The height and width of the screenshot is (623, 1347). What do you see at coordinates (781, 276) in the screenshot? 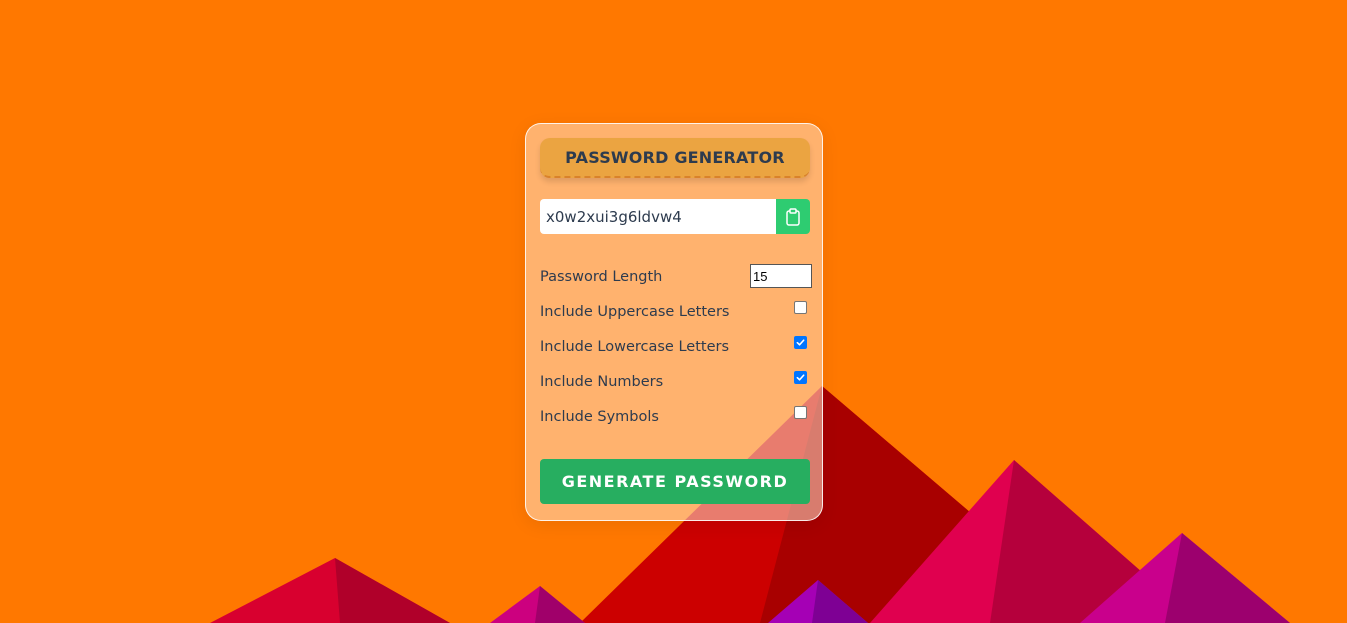
I see `password-length-input` at bounding box center [781, 276].